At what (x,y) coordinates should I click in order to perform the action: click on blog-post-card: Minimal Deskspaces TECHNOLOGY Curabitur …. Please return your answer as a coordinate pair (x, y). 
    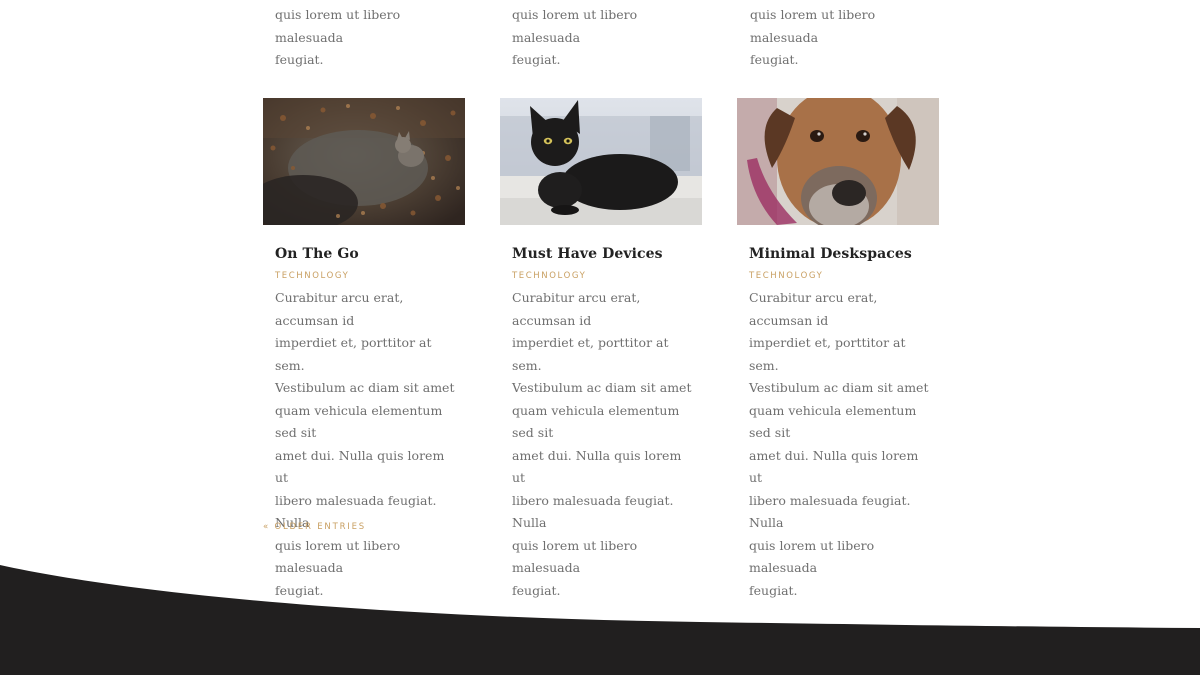
    Looking at the image, I should click on (838, 350).